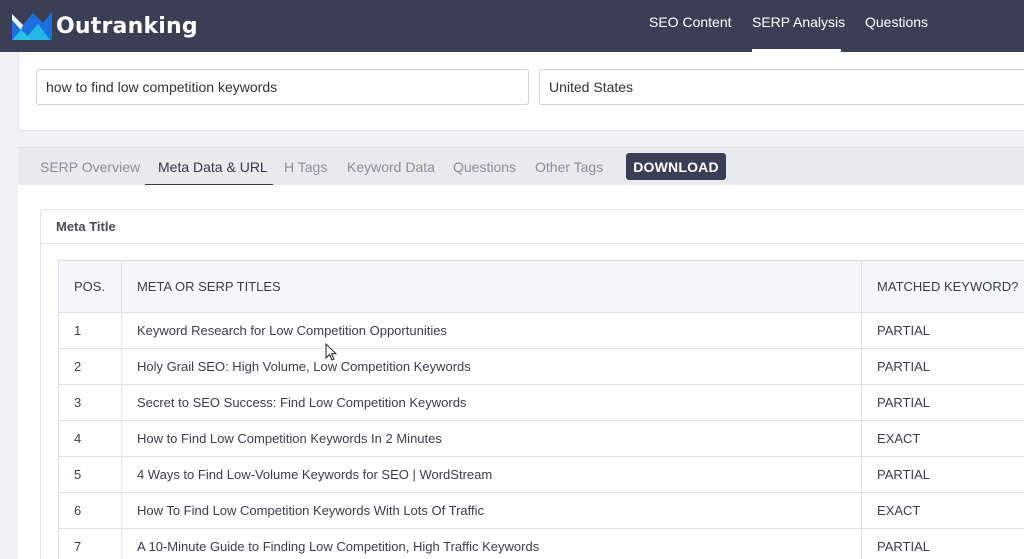 The height and width of the screenshot is (559, 1024). Describe the element at coordinates (90, 286) in the screenshot. I see `column-header-pos: POS.` at that location.